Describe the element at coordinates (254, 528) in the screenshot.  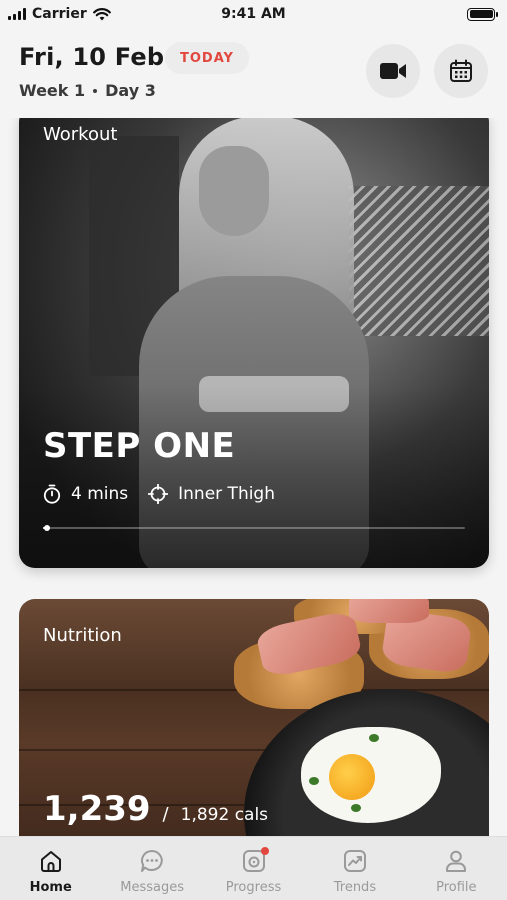
I see `workout-progress-track` at that location.